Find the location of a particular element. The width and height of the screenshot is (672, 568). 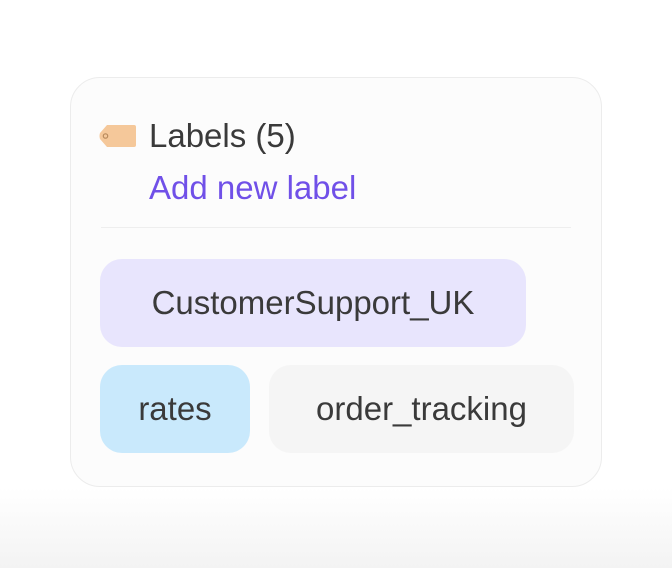

label-chip-customersupport-uk: CustomerSupport_UK is located at coordinates (313, 303).